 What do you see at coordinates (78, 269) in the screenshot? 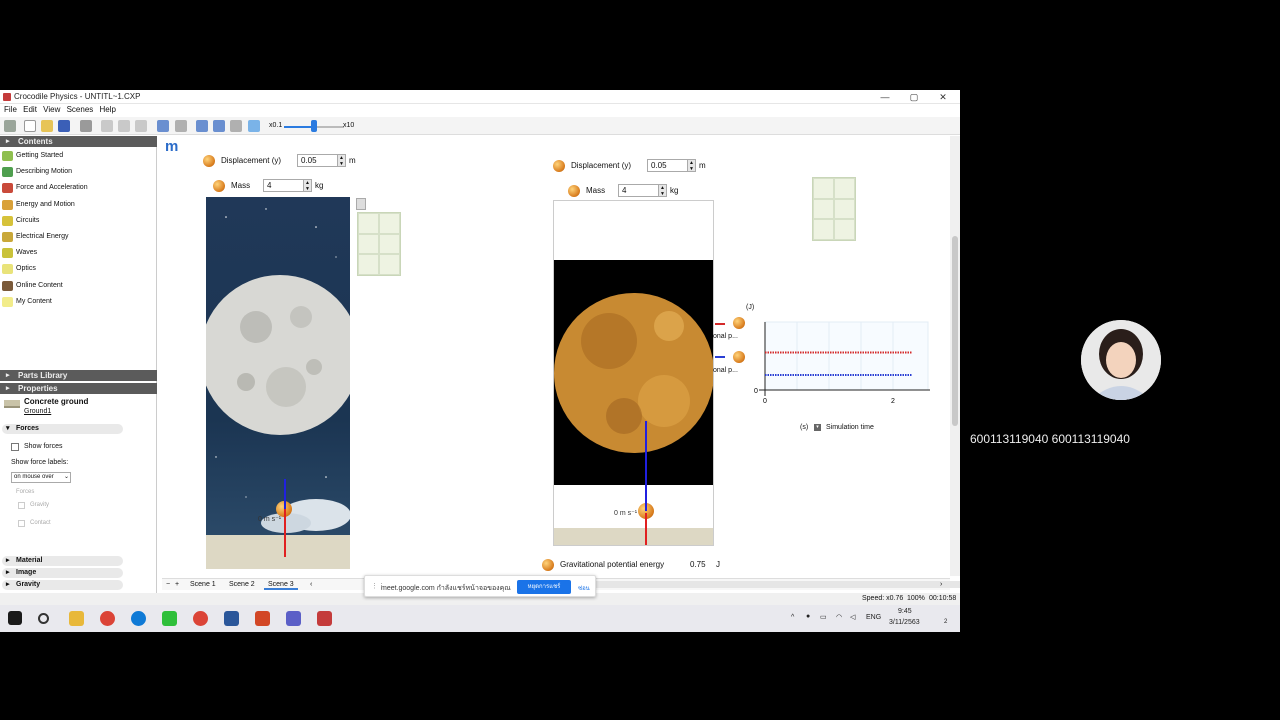
I see `sidebar-item: Optics` at bounding box center [78, 269].